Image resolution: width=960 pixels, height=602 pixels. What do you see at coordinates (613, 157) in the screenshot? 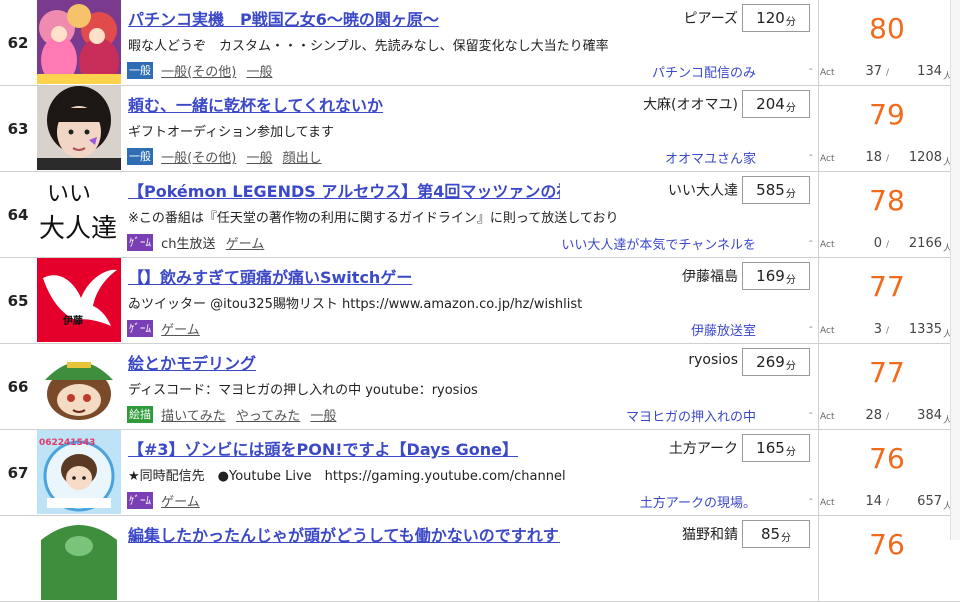
I see `channel-link: オオマユさん家` at bounding box center [613, 157].